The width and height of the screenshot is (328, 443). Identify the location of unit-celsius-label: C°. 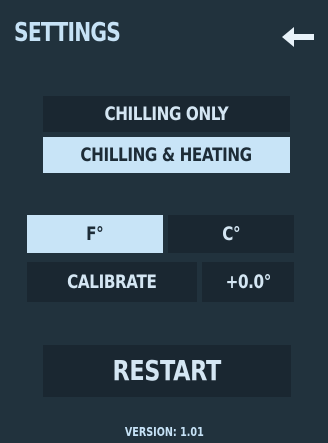
(231, 233).